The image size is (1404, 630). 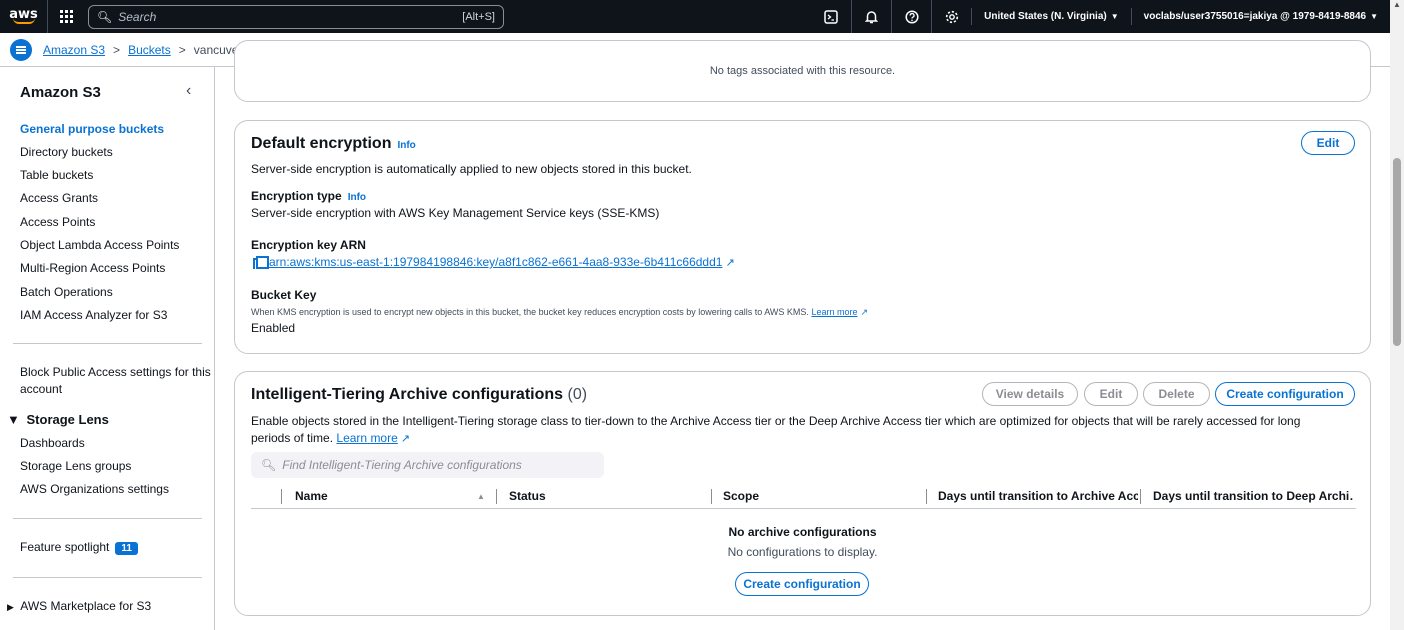 What do you see at coordinates (41, 389) in the screenshot?
I see `block-public-access-line-2: account` at bounding box center [41, 389].